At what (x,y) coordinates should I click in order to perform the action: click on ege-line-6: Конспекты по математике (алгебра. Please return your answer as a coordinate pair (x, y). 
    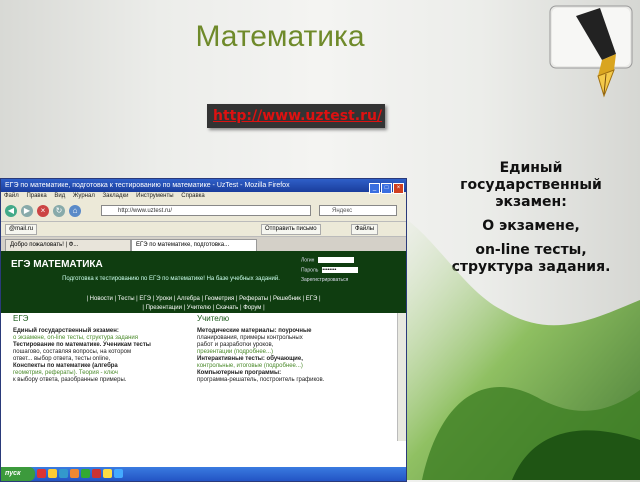
    Looking at the image, I should click on (65, 366).